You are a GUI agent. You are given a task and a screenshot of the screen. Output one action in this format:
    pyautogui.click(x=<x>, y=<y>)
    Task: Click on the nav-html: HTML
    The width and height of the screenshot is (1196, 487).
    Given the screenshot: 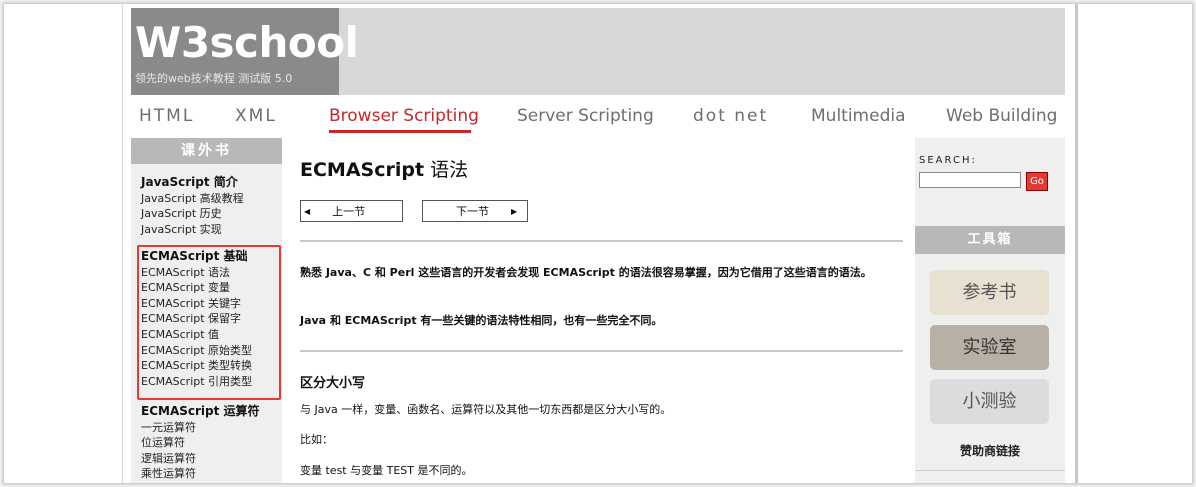 What is the action you would take?
    pyautogui.click(x=166, y=116)
    